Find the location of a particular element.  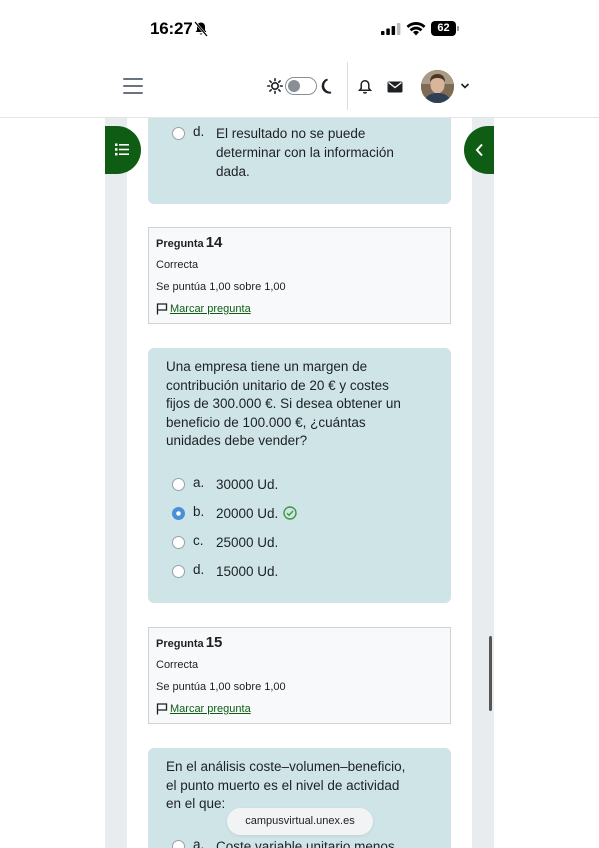

theme-toggle is located at coordinates (301, 86).